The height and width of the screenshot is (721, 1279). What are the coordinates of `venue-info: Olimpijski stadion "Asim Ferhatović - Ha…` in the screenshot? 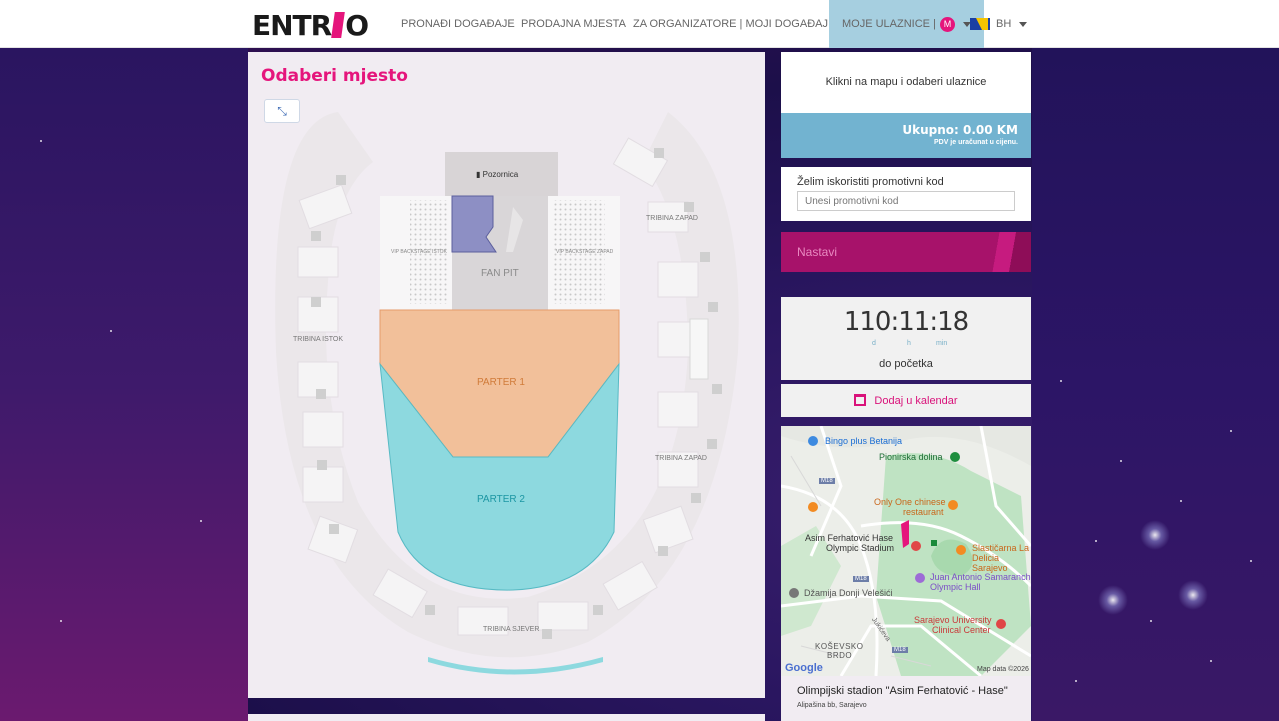 It's located at (906, 698).